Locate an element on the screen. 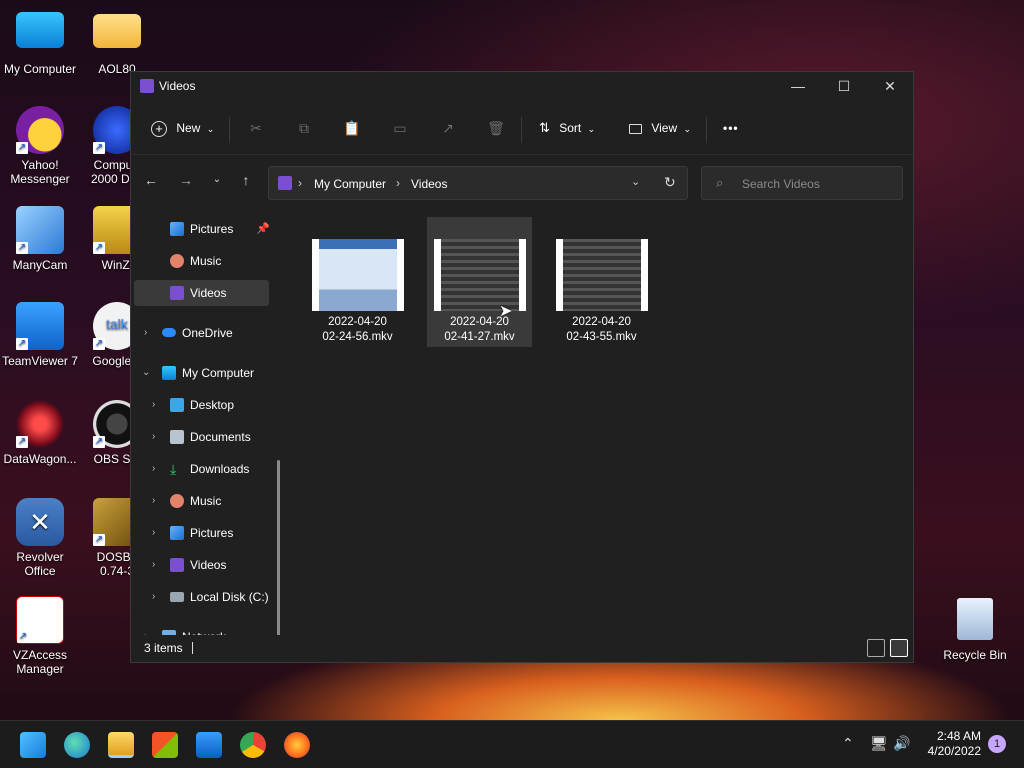  close-button: ✕ is located at coordinates (890, 86).